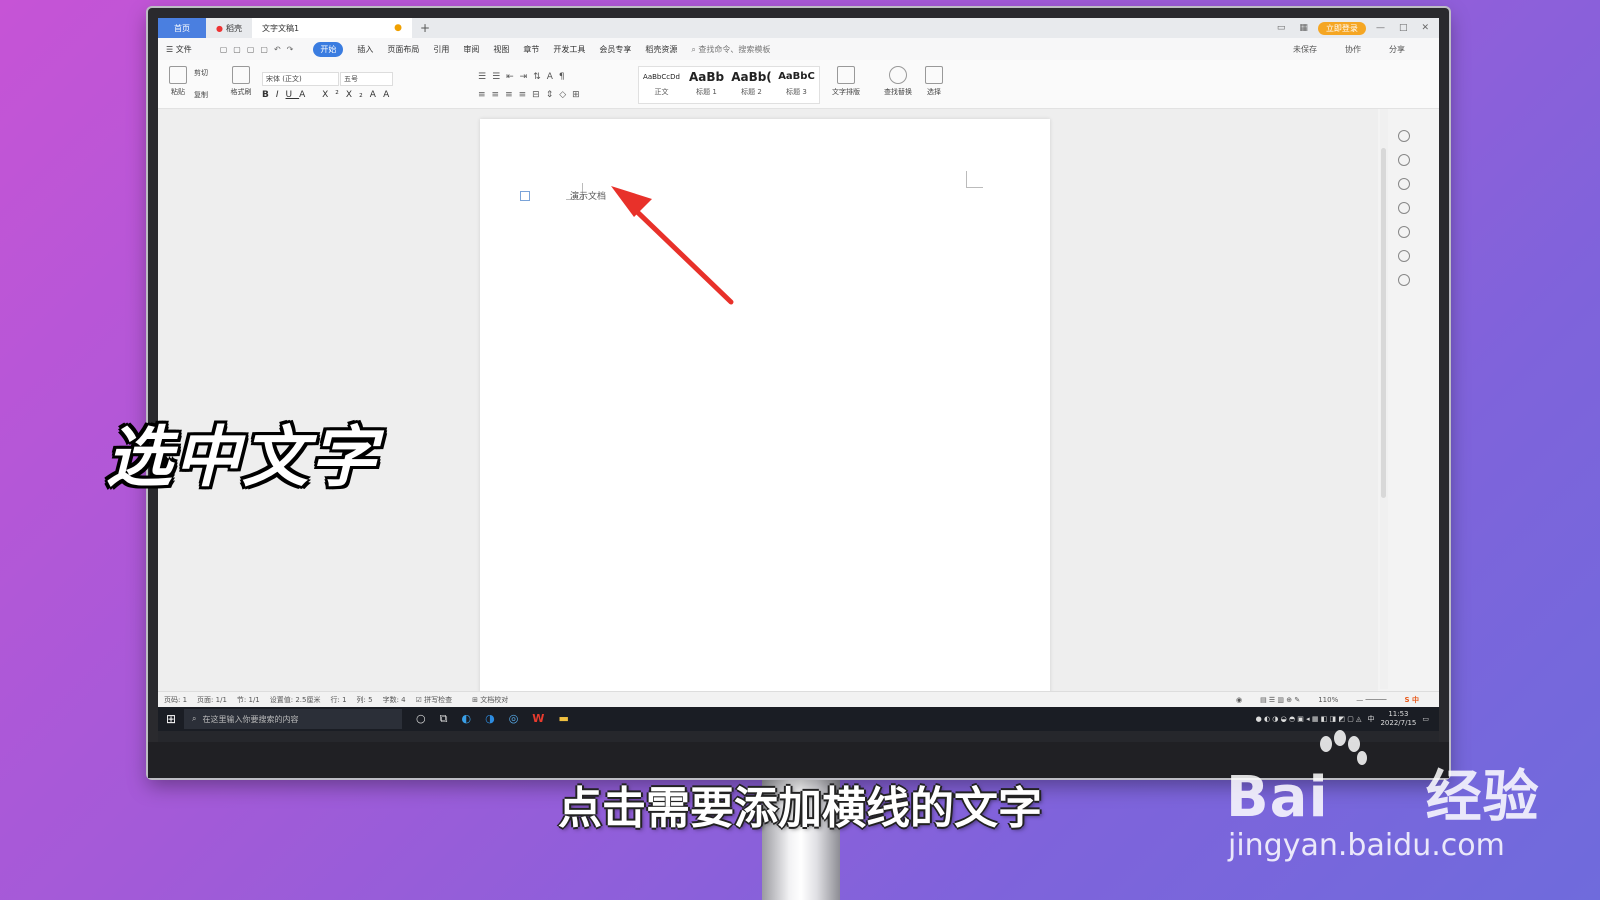 The height and width of the screenshot is (900, 1600). What do you see at coordinates (532, 95) in the screenshot?
I see `align-buttons: ≡≡≡≡⊟⇕◇⊞` at bounding box center [532, 95].